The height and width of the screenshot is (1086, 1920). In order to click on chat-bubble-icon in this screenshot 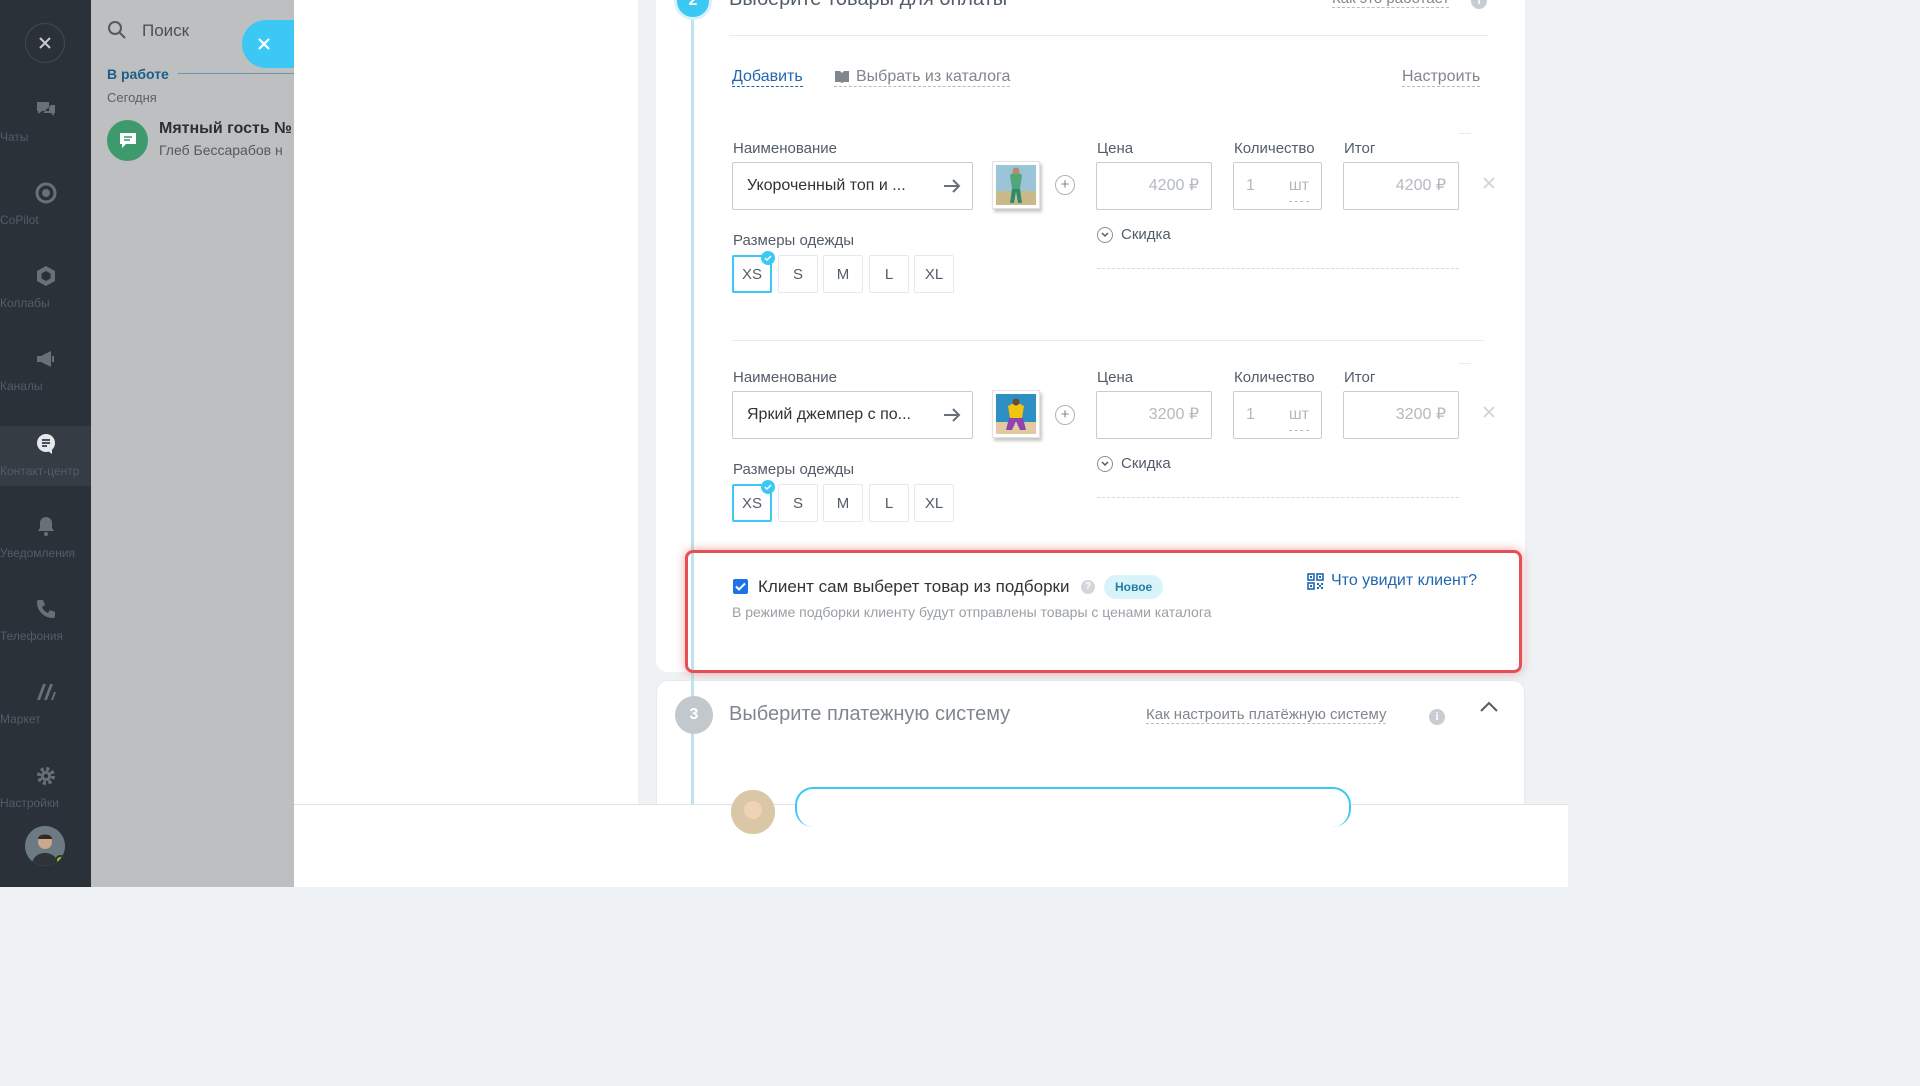, I will do `click(127, 140)`.